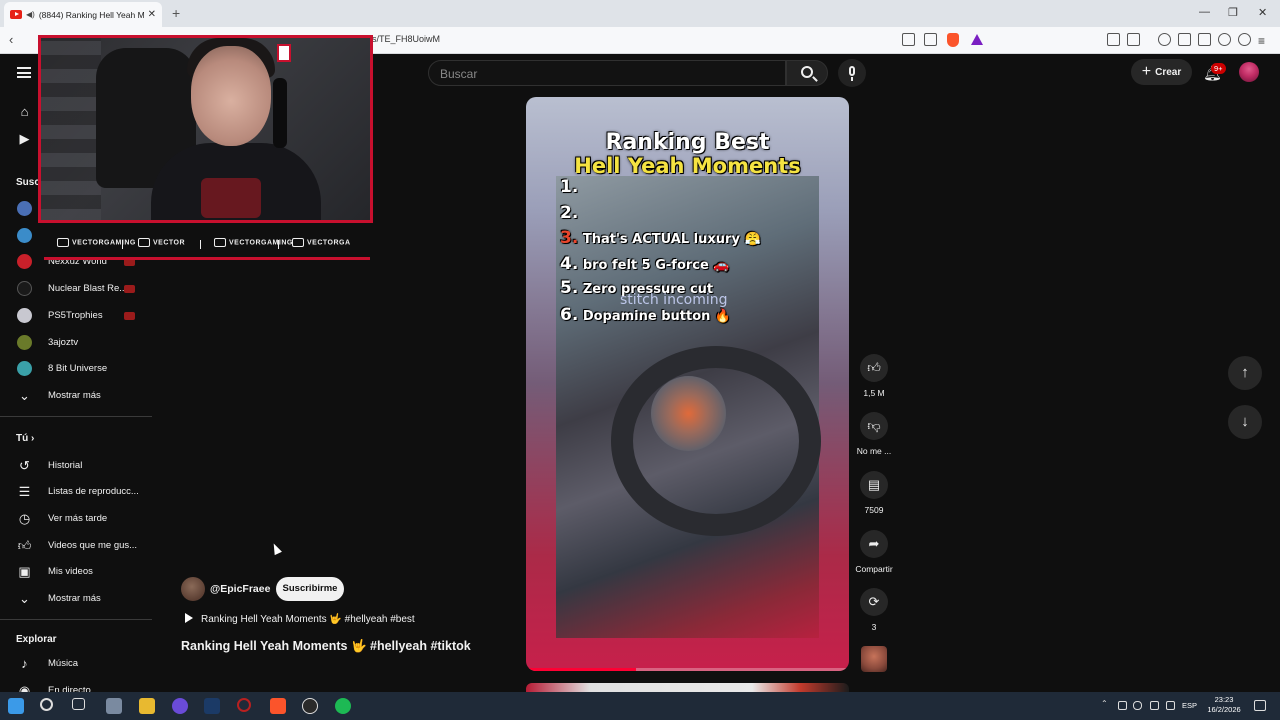  What do you see at coordinates (1260, 705) in the screenshot?
I see `notification-center-icon` at bounding box center [1260, 705].